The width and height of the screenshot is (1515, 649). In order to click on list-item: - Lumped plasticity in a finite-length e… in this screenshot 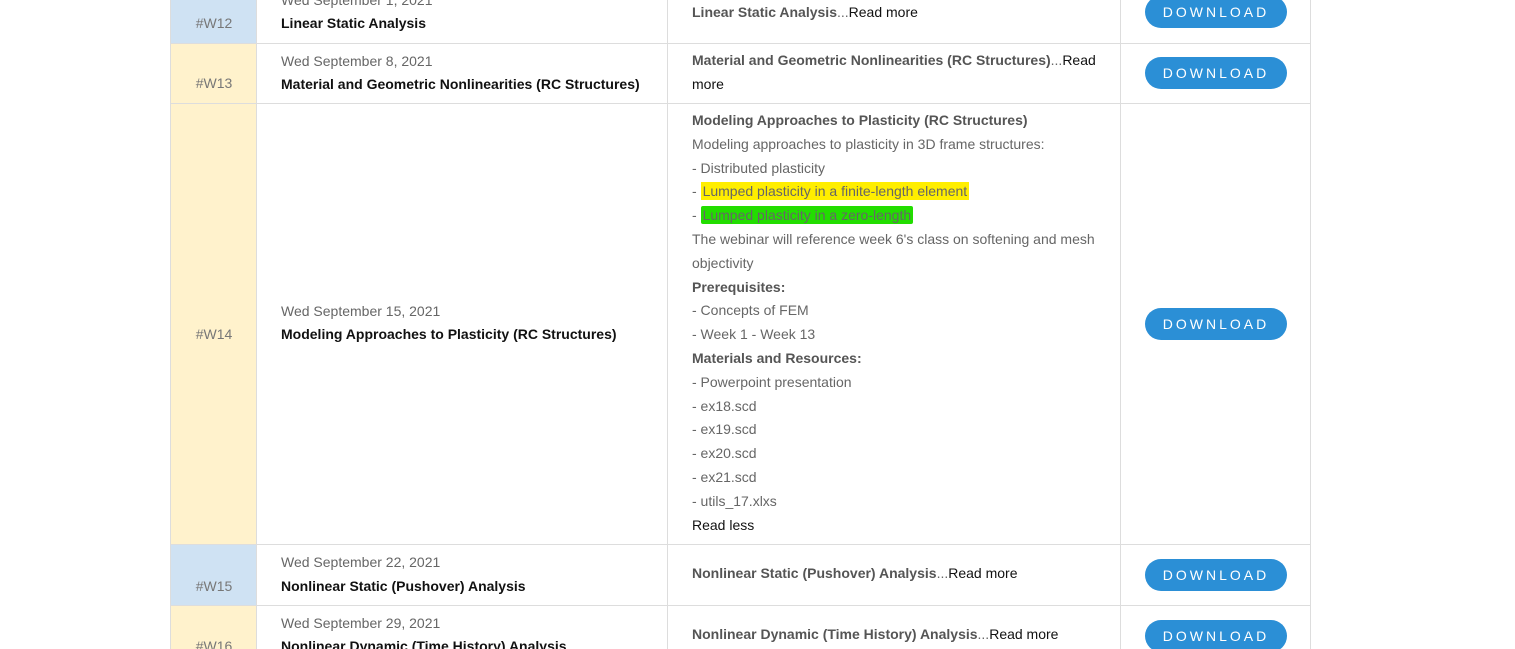, I will do `click(896, 192)`.